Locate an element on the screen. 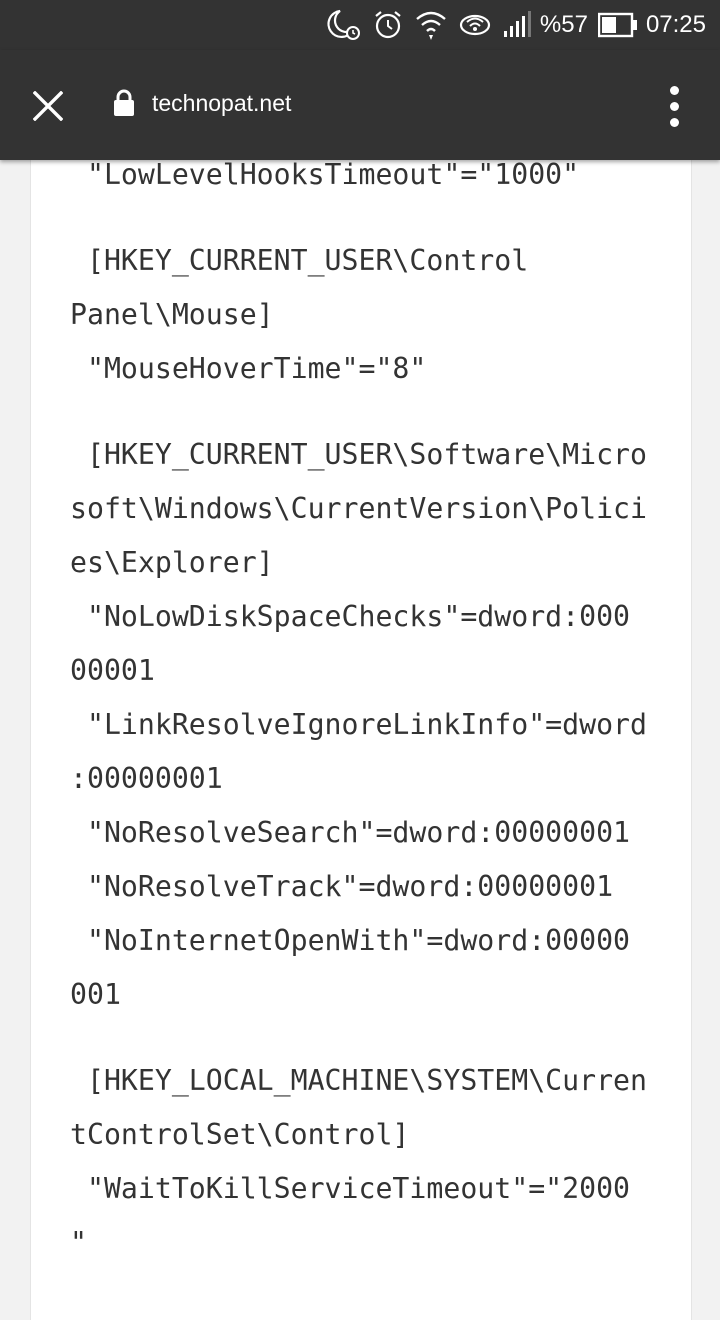 This screenshot has height=1320, width=720. battery-icon is located at coordinates (617, 25).